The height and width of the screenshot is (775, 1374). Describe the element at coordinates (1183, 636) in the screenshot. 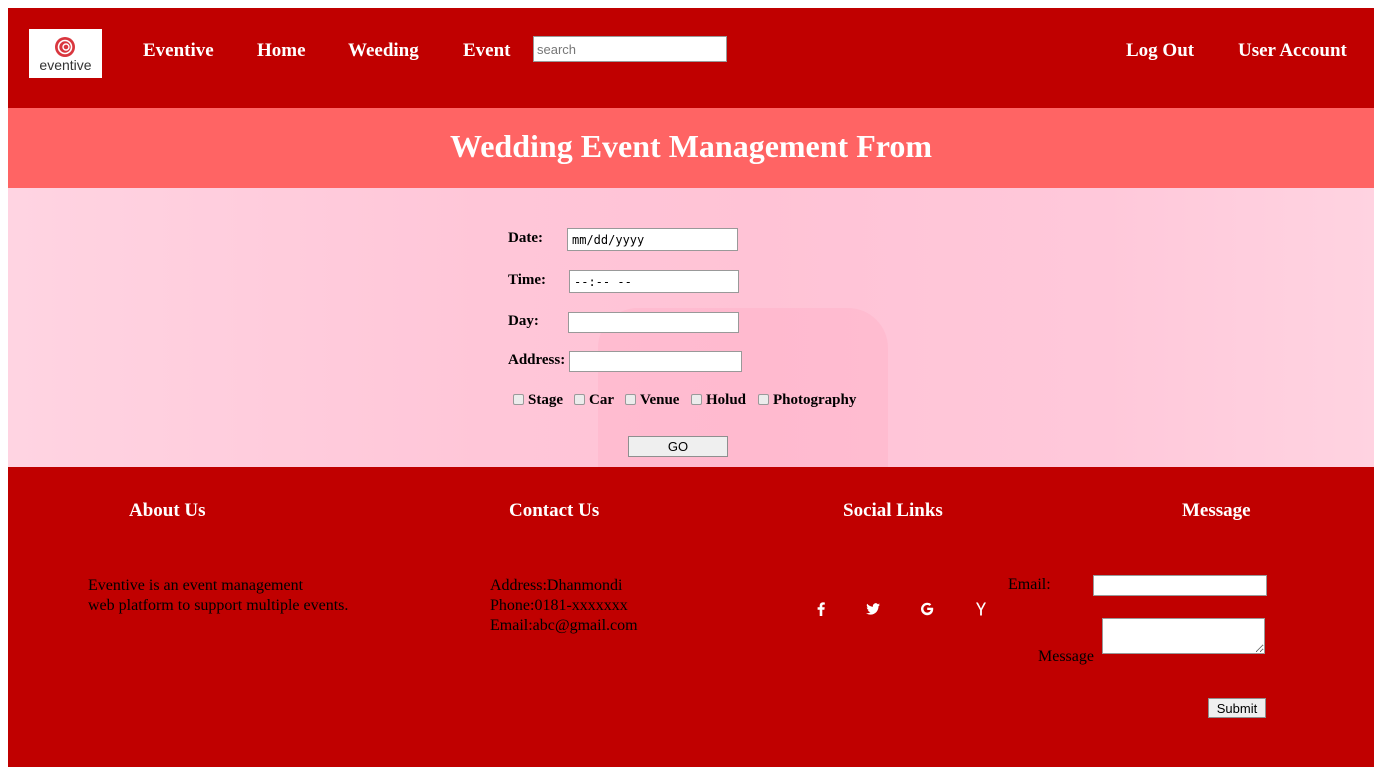

I see `message-textarea` at that location.